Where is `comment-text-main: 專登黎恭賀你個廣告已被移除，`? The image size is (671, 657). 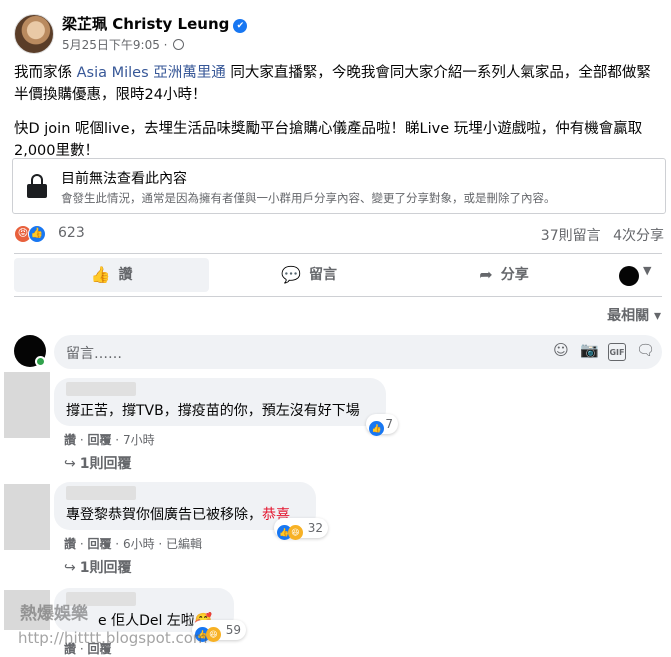
comment-text-main: 專登黎恭賀你個廣告已被移除， is located at coordinates (164, 515).